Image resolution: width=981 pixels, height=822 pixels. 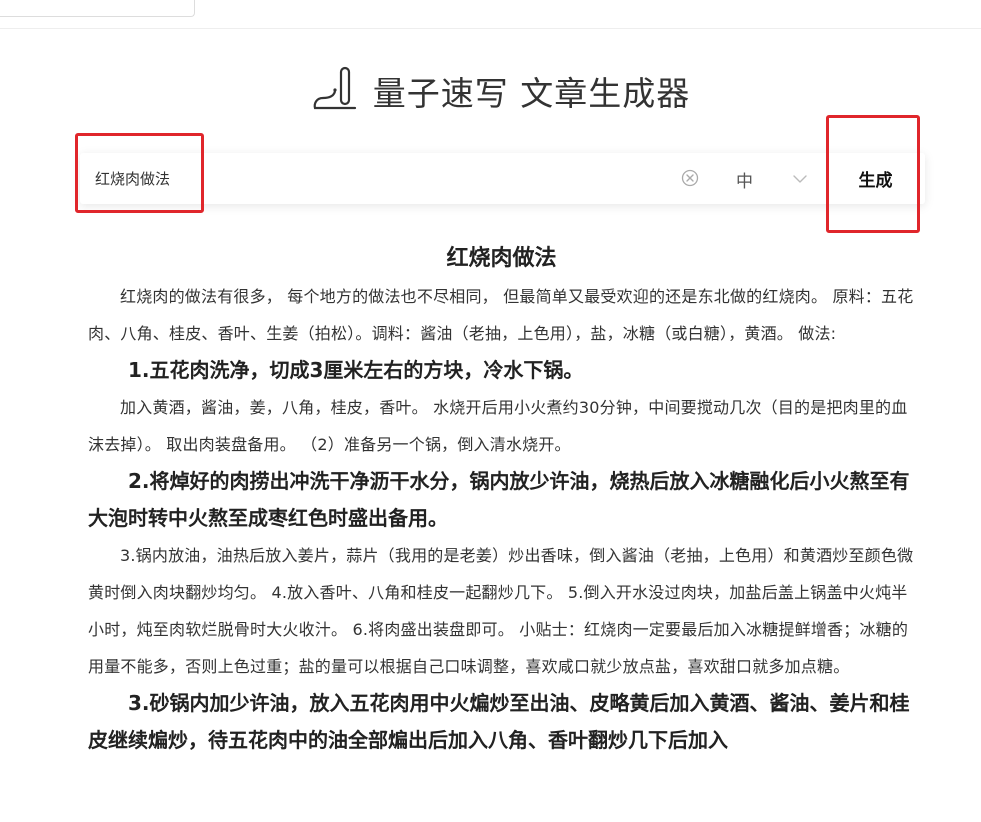 I want to click on brand-header: 量子速写 文章生成器, so click(x=490, y=91).